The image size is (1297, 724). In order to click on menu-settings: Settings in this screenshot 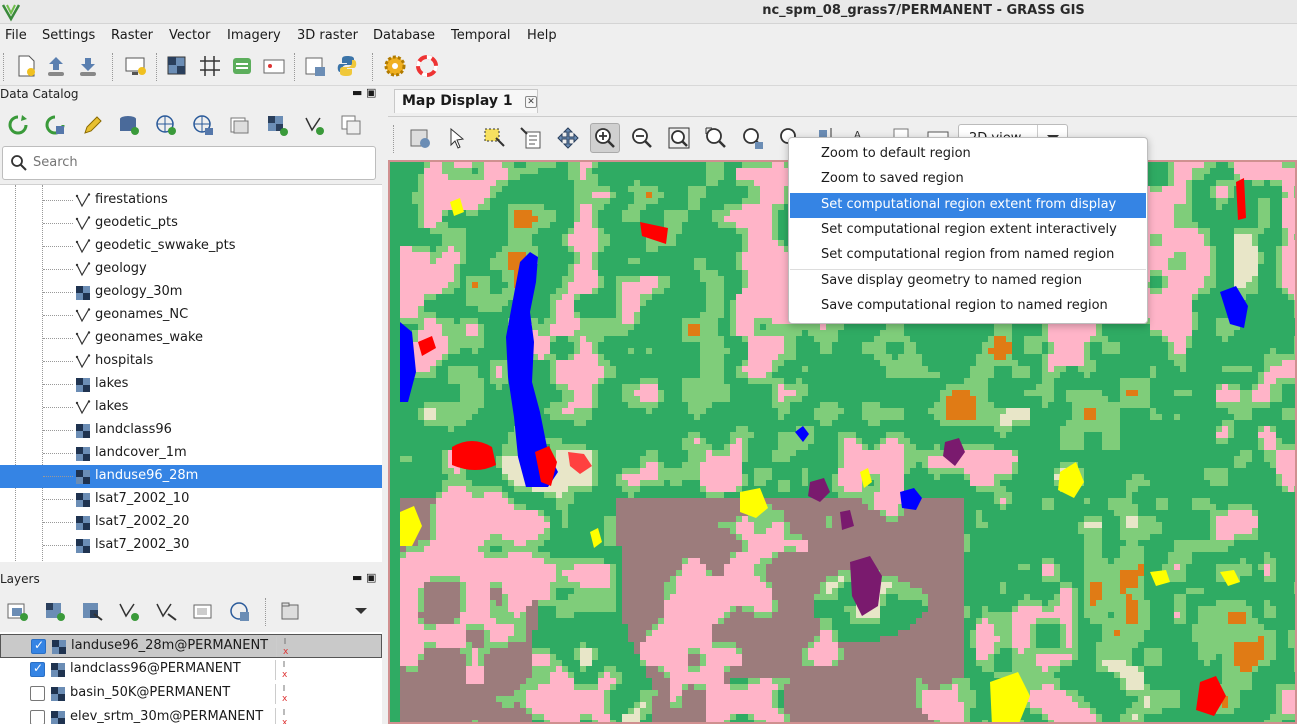, I will do `click(68, 35)`.